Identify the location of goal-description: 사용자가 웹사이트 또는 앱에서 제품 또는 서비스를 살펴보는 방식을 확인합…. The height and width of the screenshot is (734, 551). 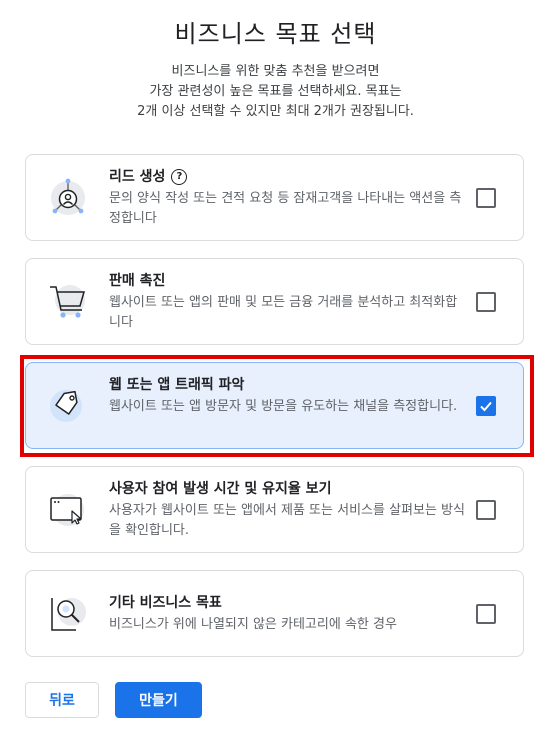
(287, 520).